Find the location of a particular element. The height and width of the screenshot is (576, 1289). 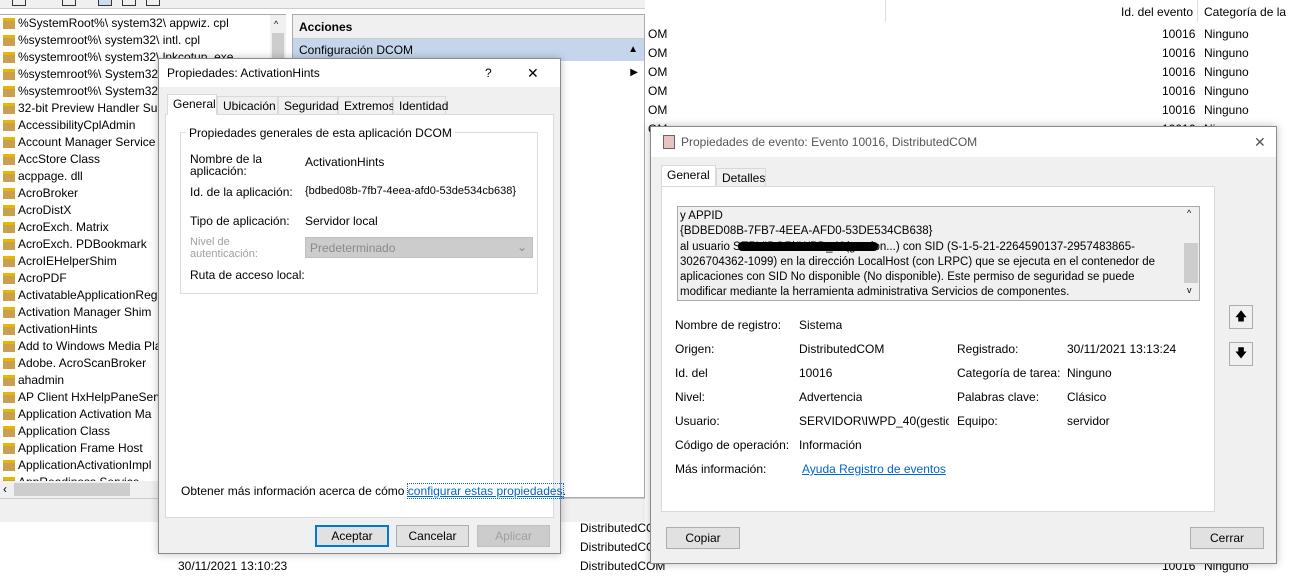

previous-event-button: 🡅 is located at coordinates (1241, 317).